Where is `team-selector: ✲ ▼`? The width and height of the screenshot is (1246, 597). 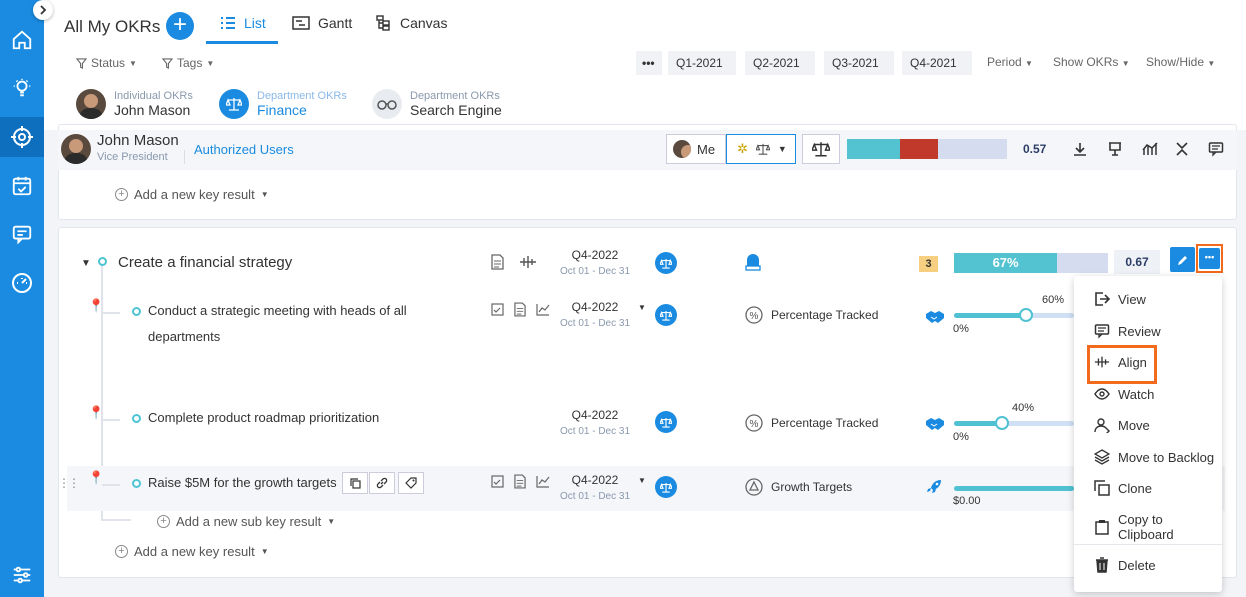 team-selector: ✲ ▼ is located at coordinates (761, 149).